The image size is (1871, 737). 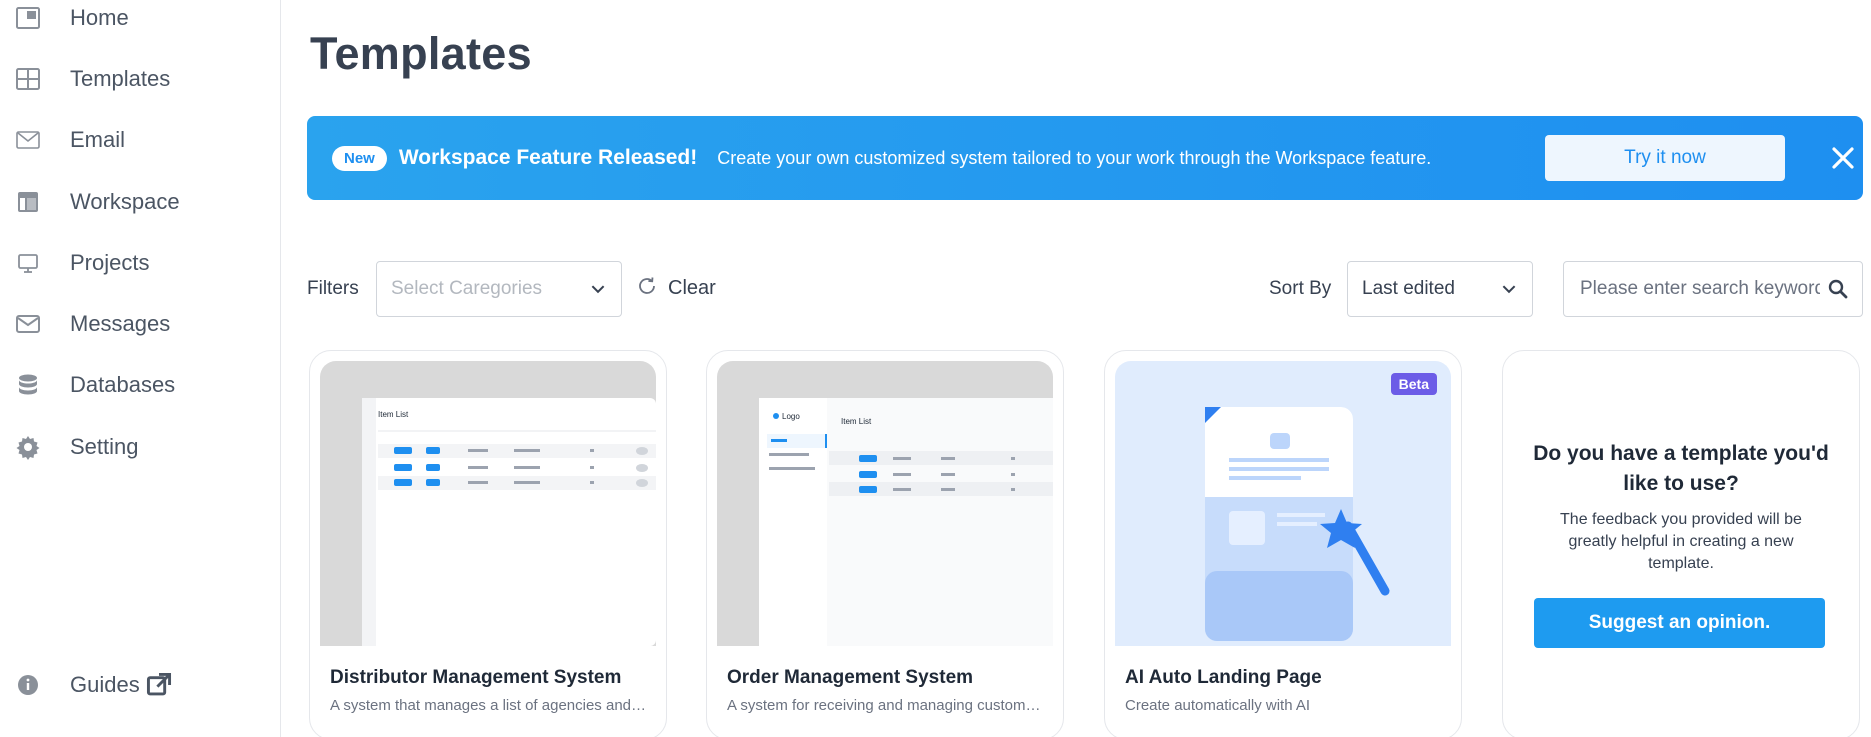 What do you see at coordinates (98, 139) in the screenshot?
I see `sidebar-item-label: Email` at bounding box center [98, 139].